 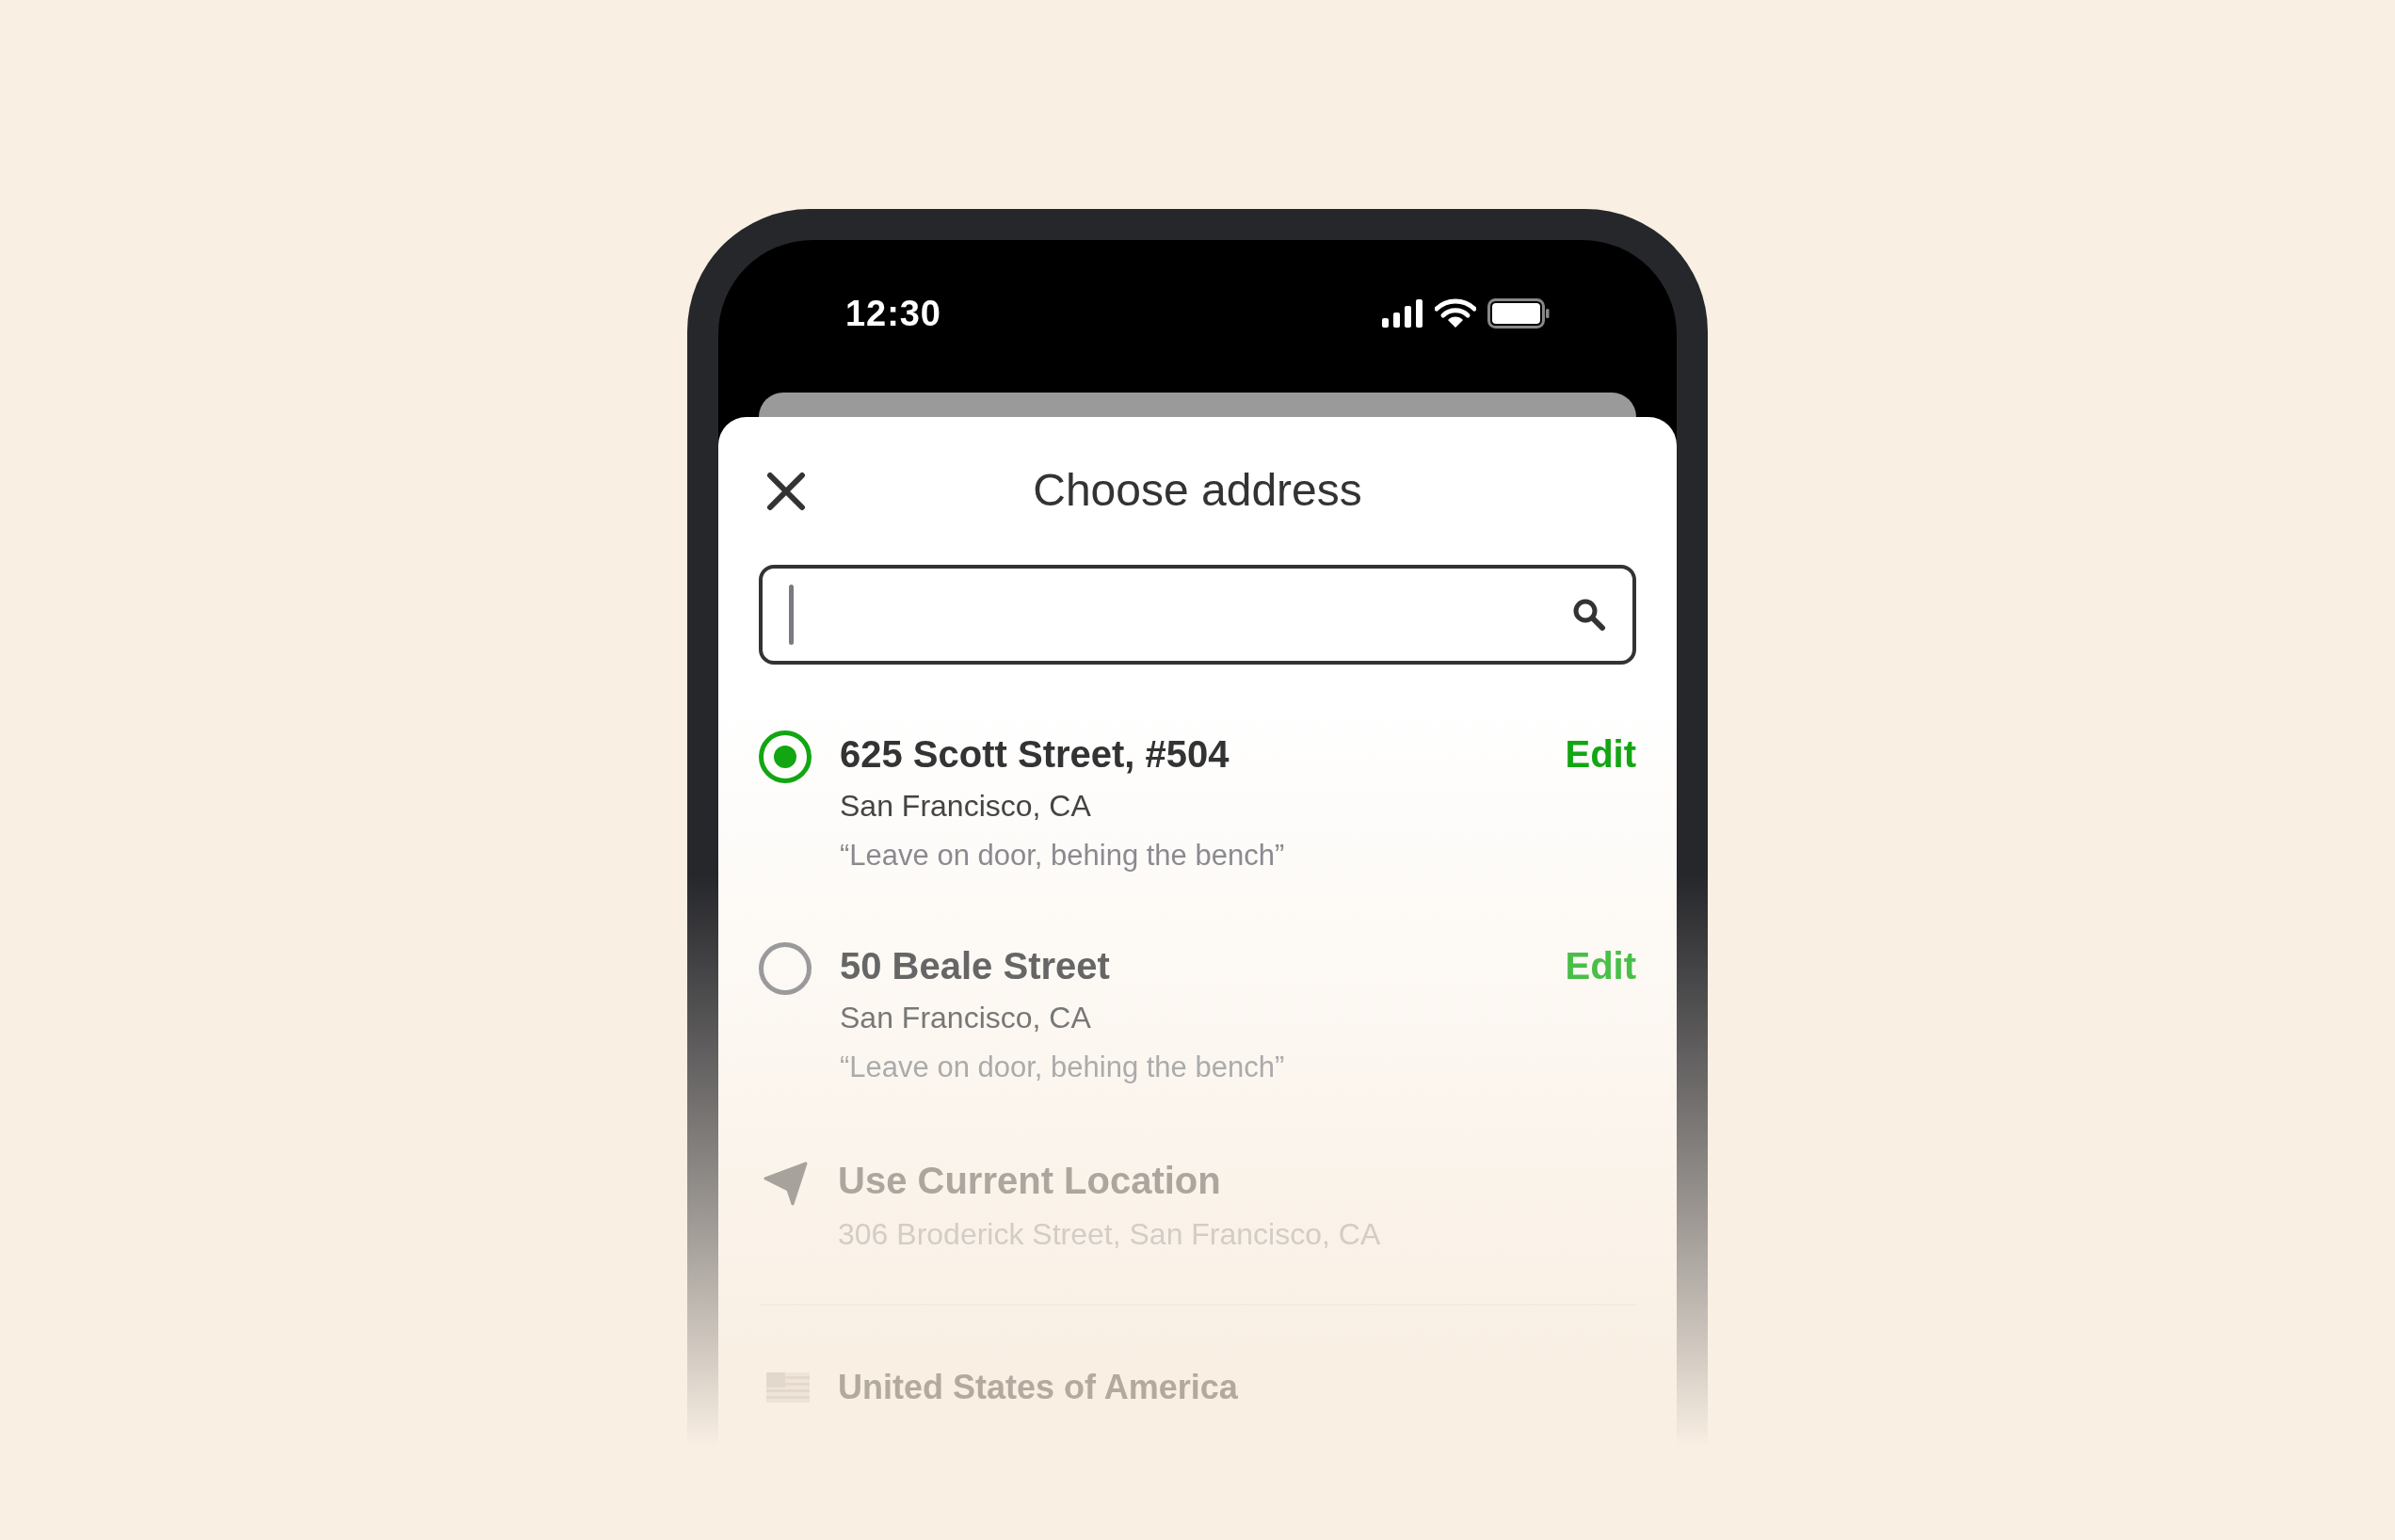 I want to click on current-location-button: Use Current Location, so click(x=1109, y=1180).